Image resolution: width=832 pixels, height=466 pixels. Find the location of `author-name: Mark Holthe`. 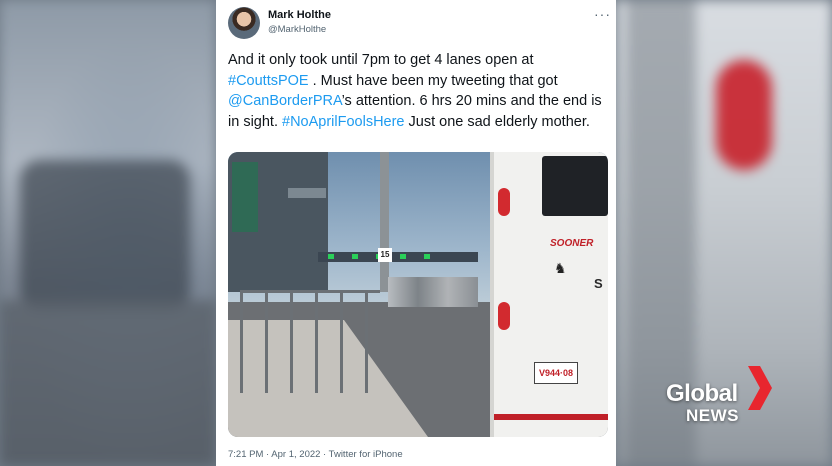

author-name: Mark Holthe is located at coordinates (299, 15).